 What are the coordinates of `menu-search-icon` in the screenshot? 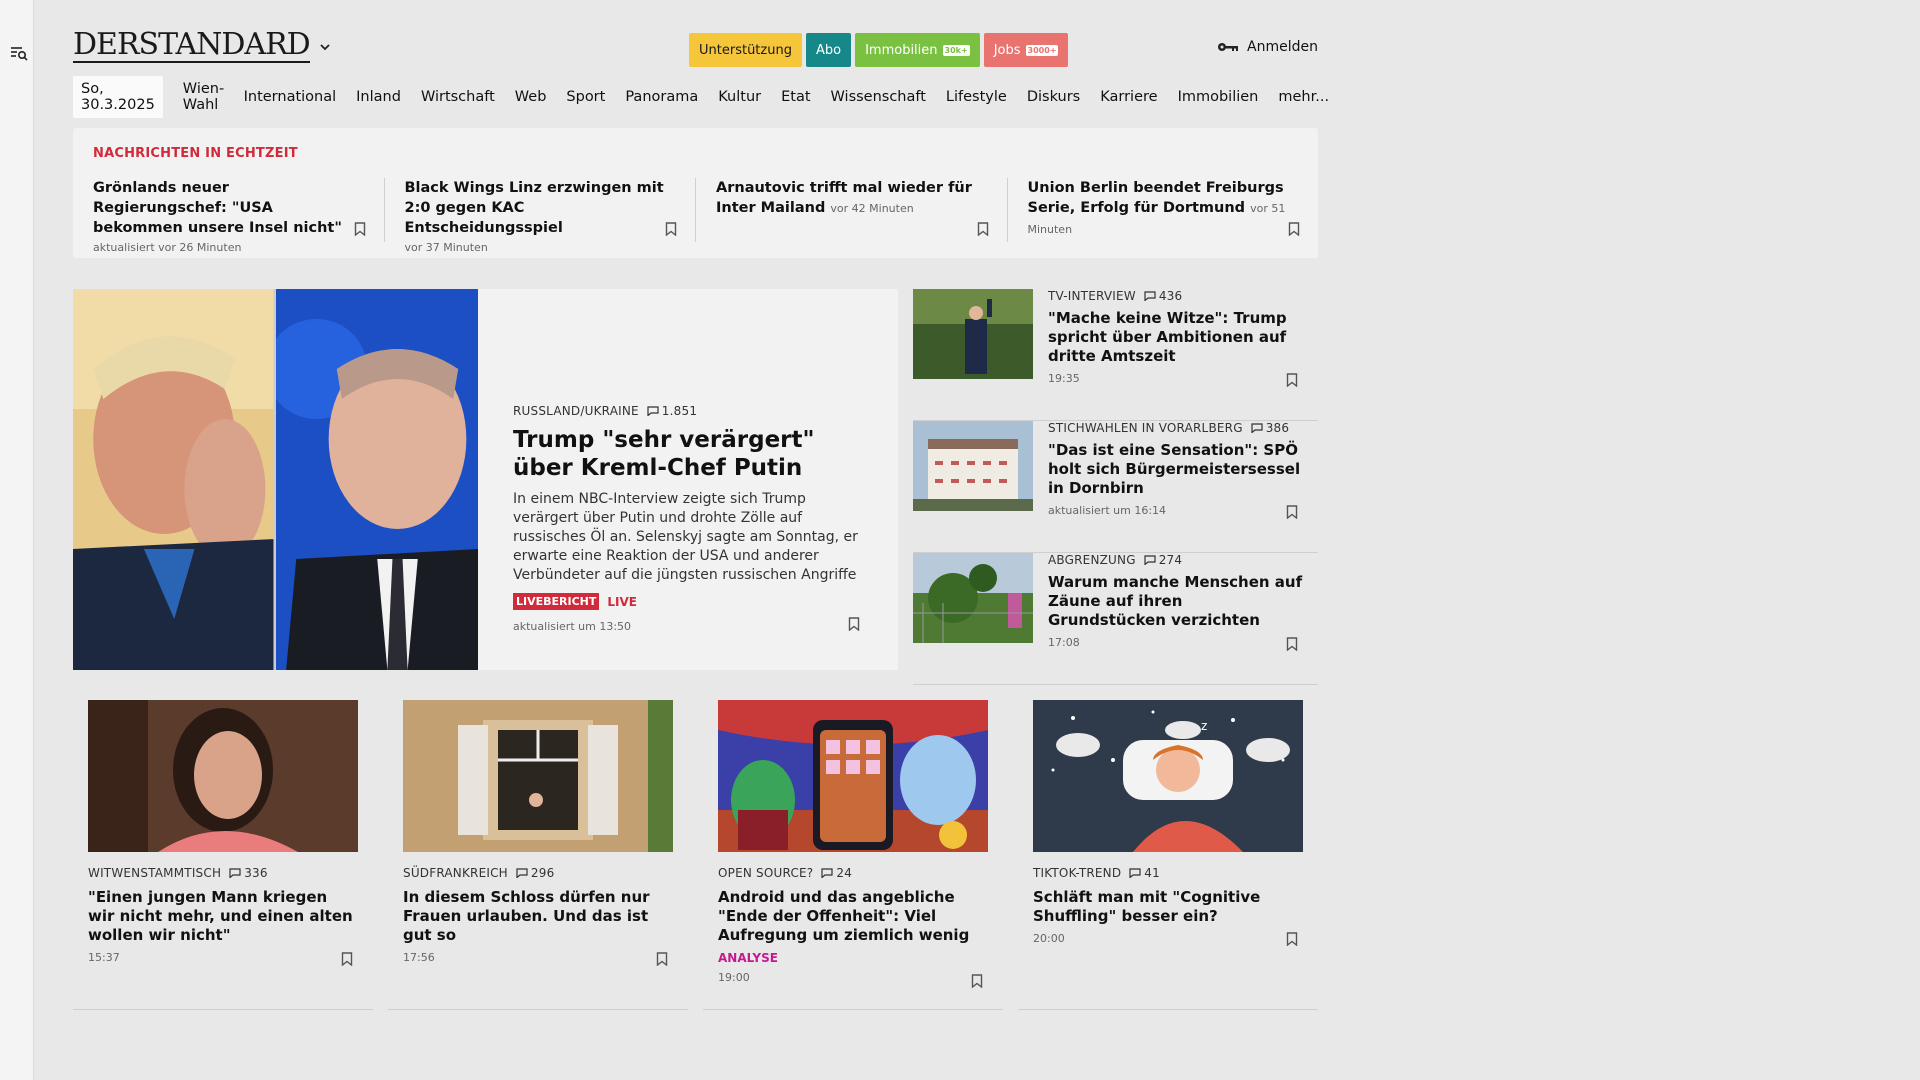 It's located at (19, 53).